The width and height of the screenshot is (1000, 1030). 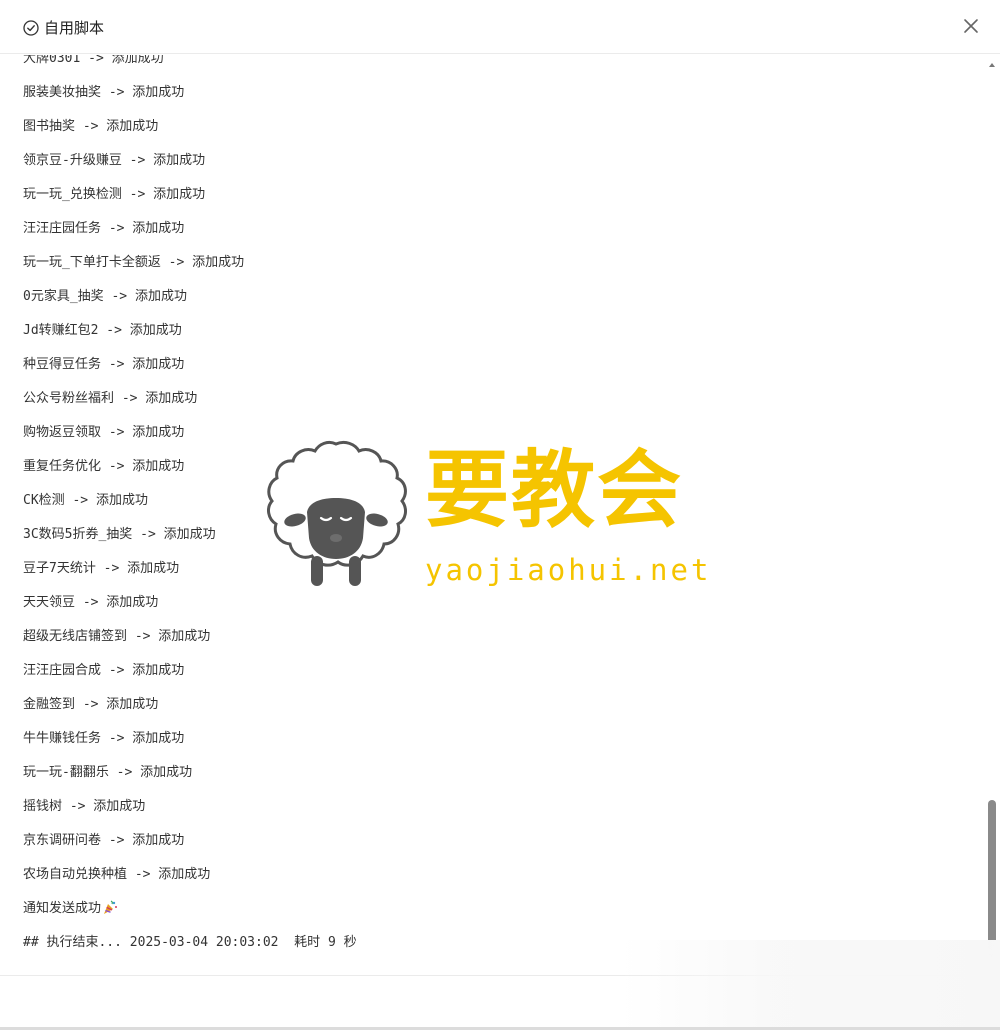 I want to click on log-line: 玩一玩_下单打卡全额返 -> 添加成功, so click(x=134, y=262).